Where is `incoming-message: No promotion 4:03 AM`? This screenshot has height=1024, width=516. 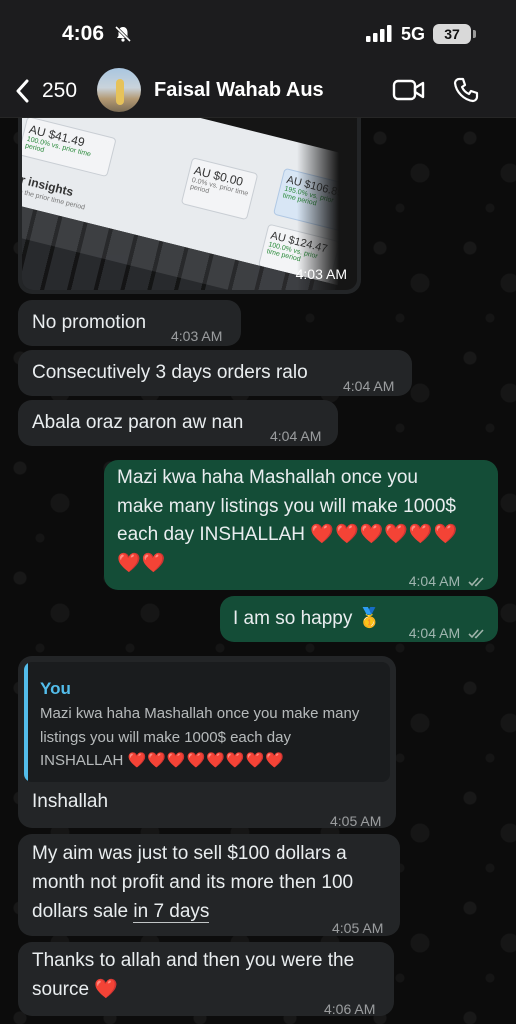
incoming-message: No promotion 4:03 AM is located at coordinates (129, 323).